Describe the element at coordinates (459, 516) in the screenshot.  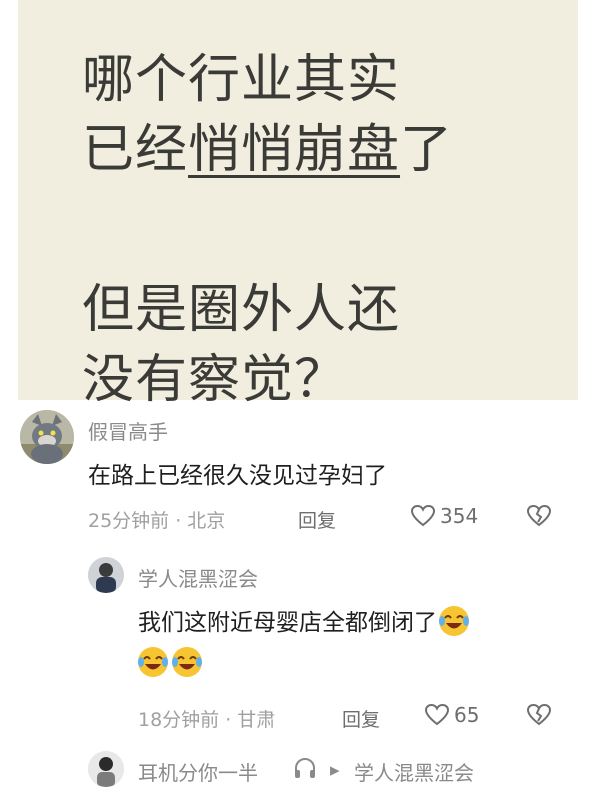
I see `like-count: 354` at that location.